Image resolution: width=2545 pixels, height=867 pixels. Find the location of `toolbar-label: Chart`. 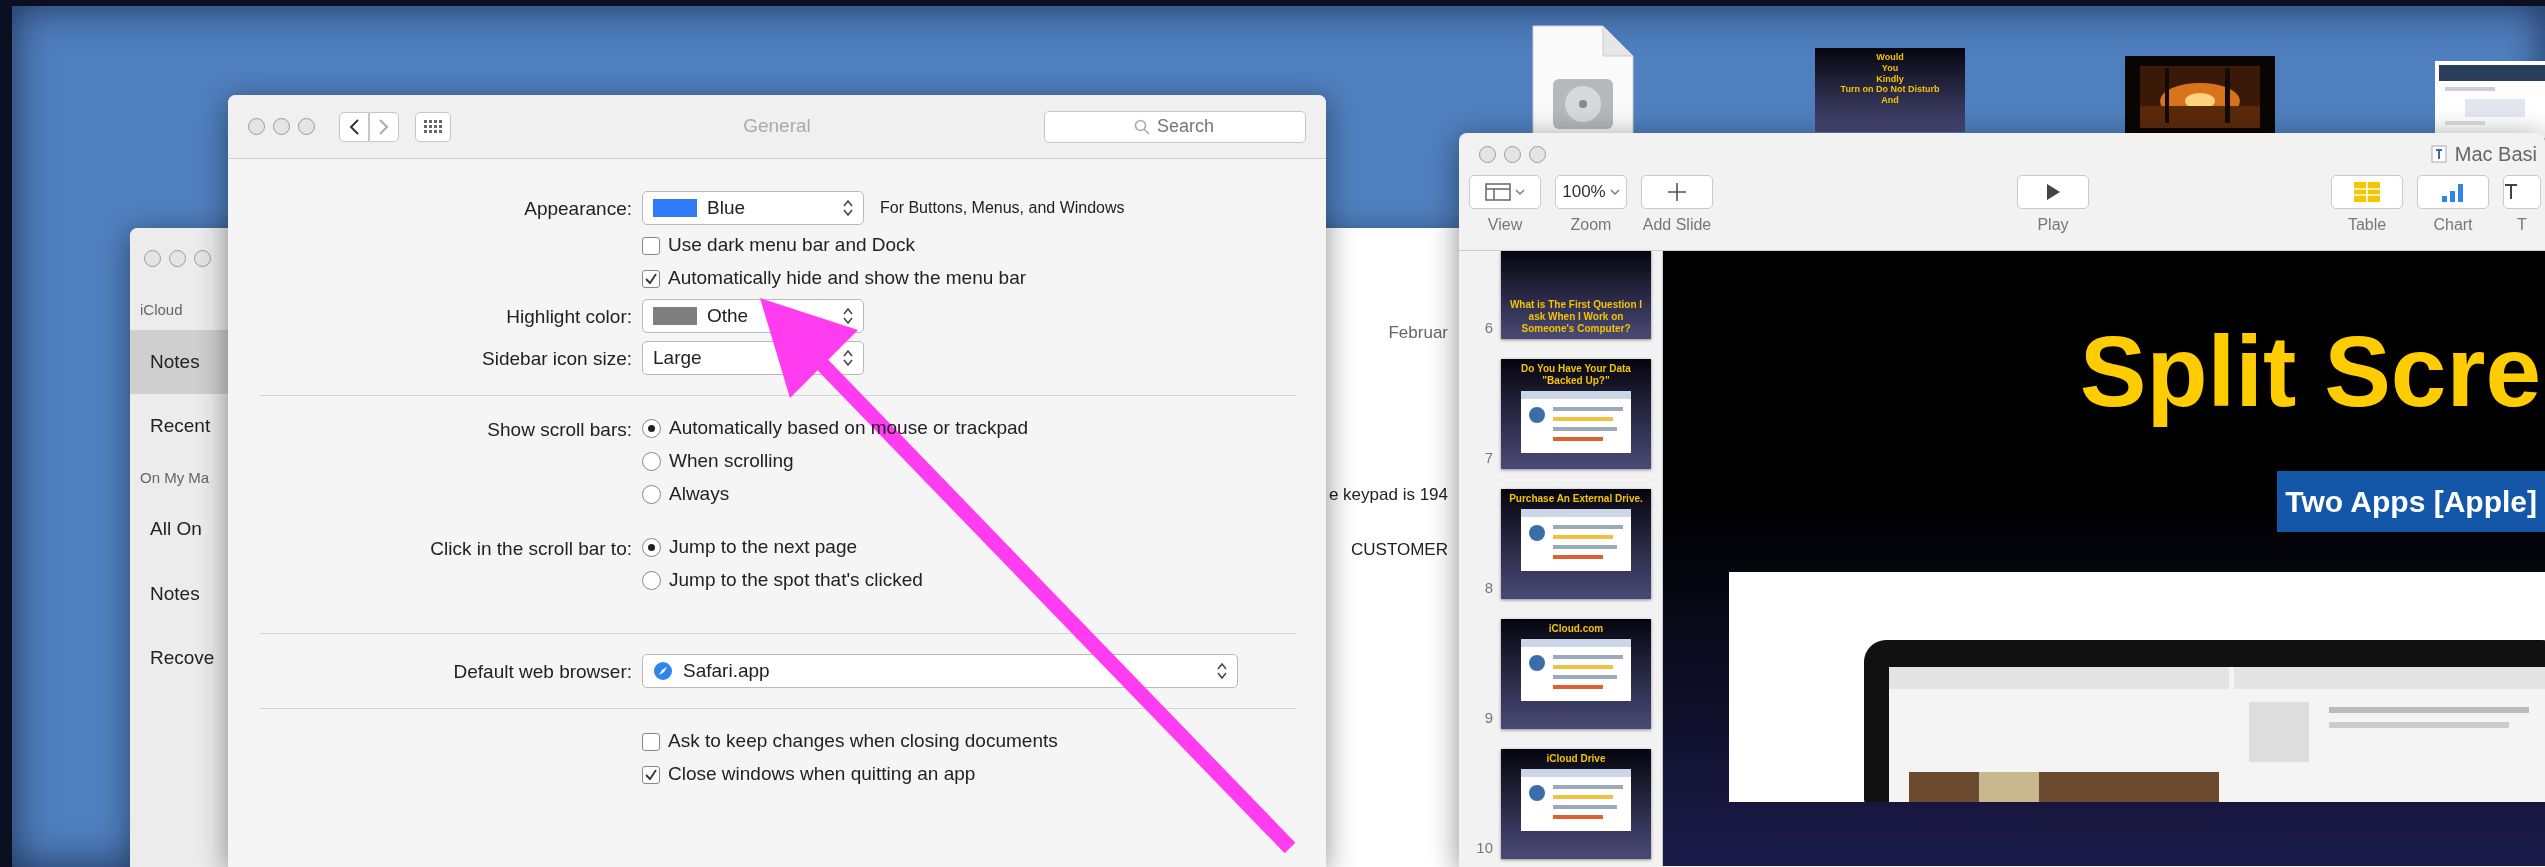

toolbar-label: Chart is located at coordinates (2453, 225).